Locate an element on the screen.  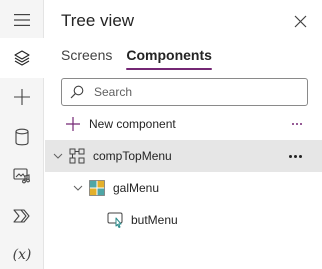
tree-item-label: galMenu is located at coordinates (136, 188).